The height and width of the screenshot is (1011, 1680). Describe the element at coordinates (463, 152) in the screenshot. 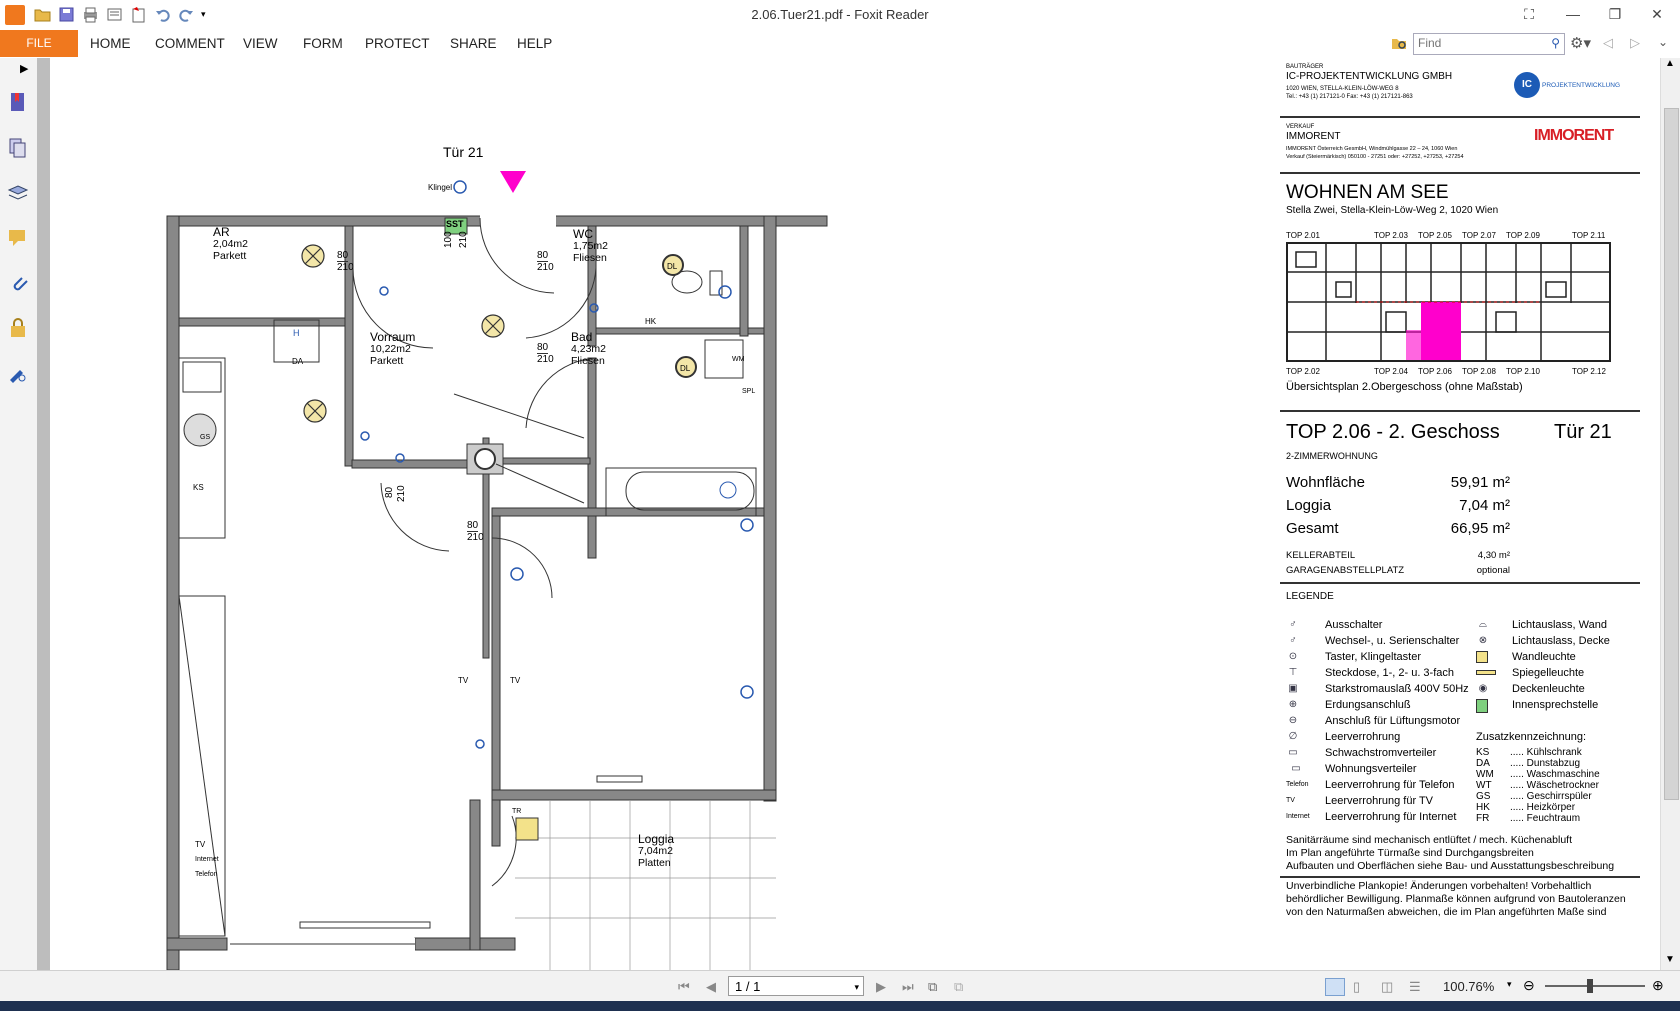

I see `door-label: Tür 21` at that location.